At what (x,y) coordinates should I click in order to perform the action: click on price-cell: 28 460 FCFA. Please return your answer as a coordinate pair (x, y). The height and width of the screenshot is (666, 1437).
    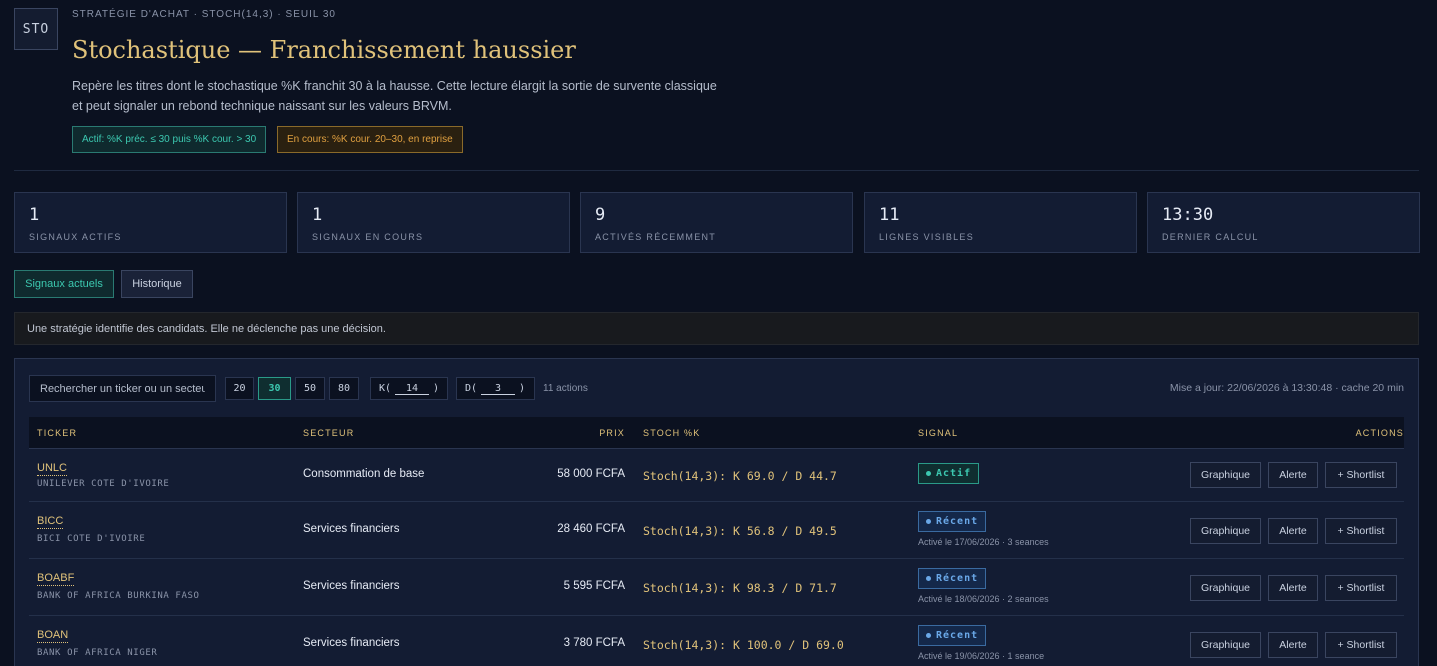
    Looking at the image, I should click on (591, 529).